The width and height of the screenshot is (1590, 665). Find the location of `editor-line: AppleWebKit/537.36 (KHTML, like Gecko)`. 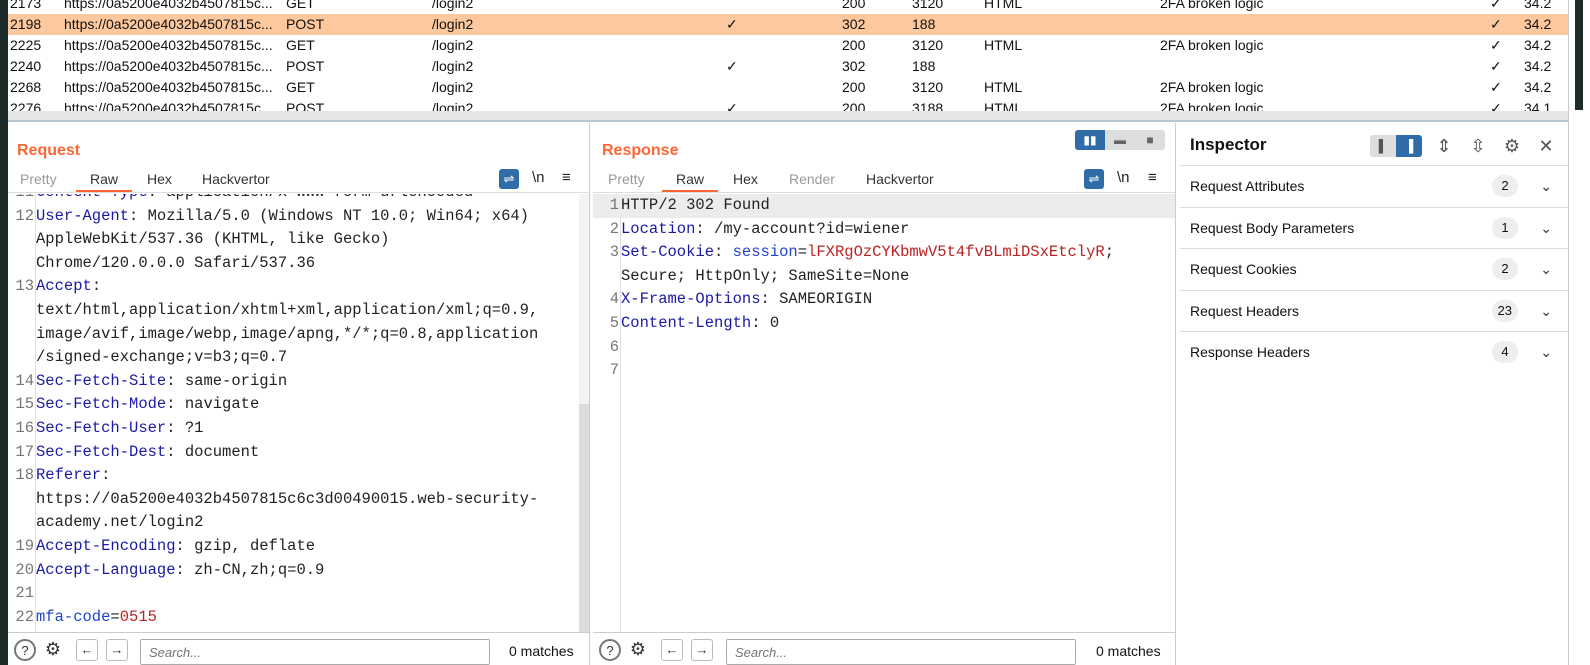

editor-line: AppleWebKit/537.36 (KHTML, like Gecko) is located at coordinates (298, 240).